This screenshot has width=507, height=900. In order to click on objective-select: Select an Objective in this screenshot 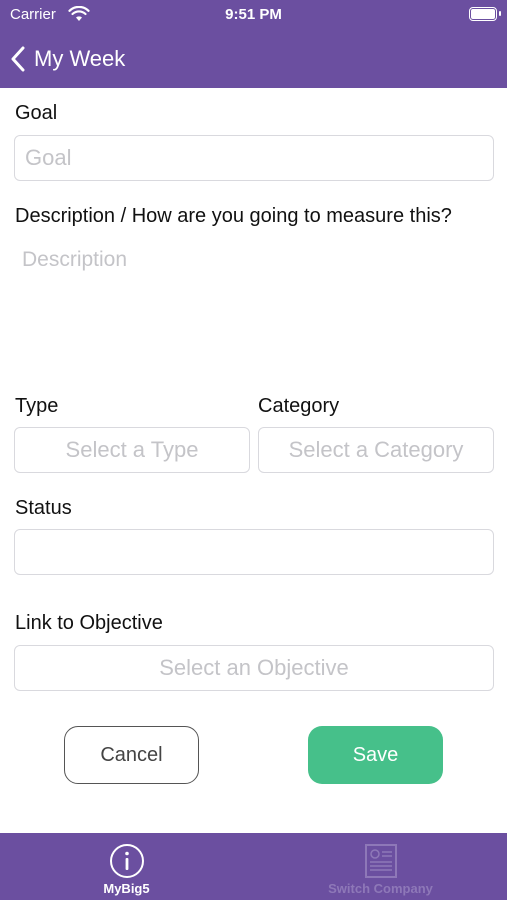, I will do `click(254, 668)`.